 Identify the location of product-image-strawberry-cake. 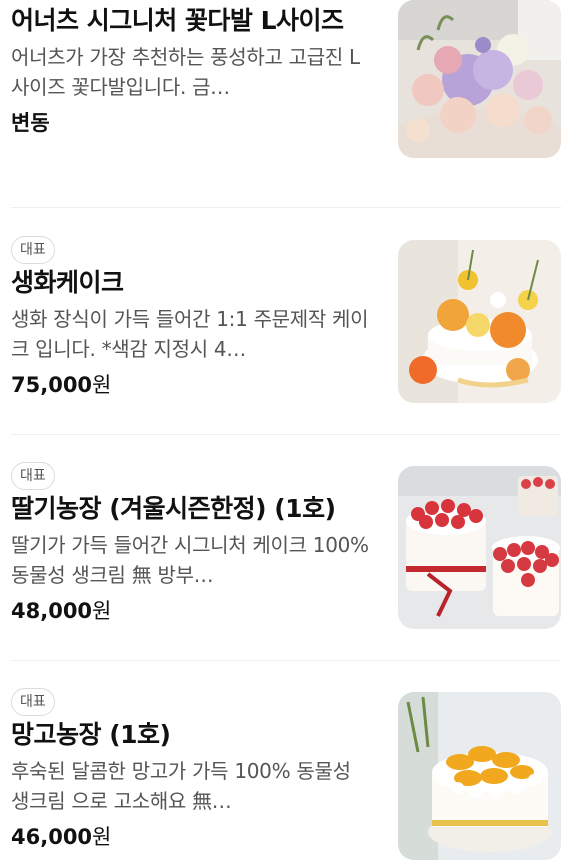
(479, 547).